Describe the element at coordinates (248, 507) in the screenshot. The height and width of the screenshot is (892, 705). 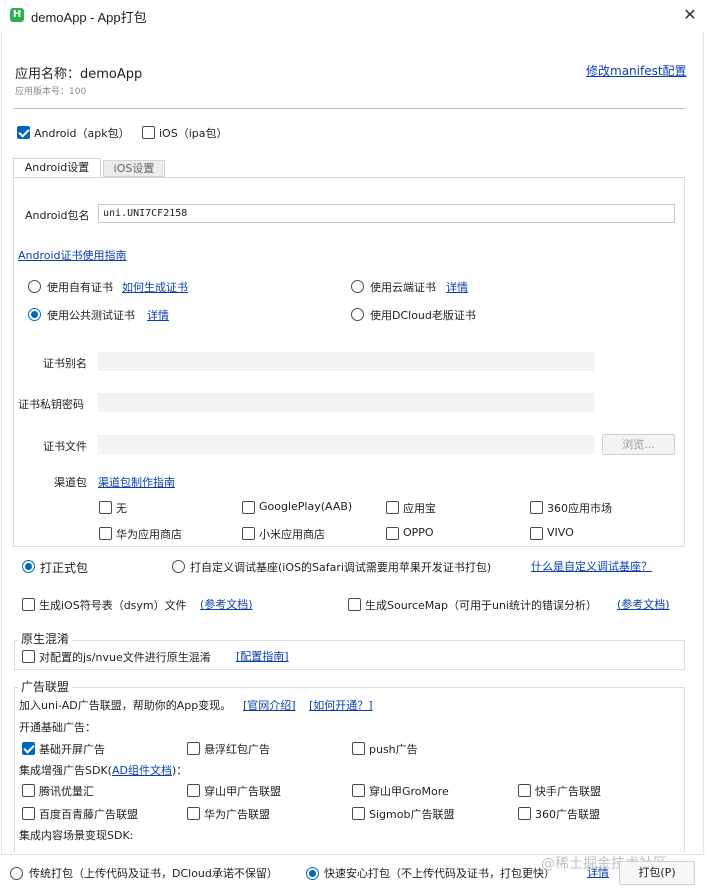
I see `channel-googleplay-checkbox` at that location.